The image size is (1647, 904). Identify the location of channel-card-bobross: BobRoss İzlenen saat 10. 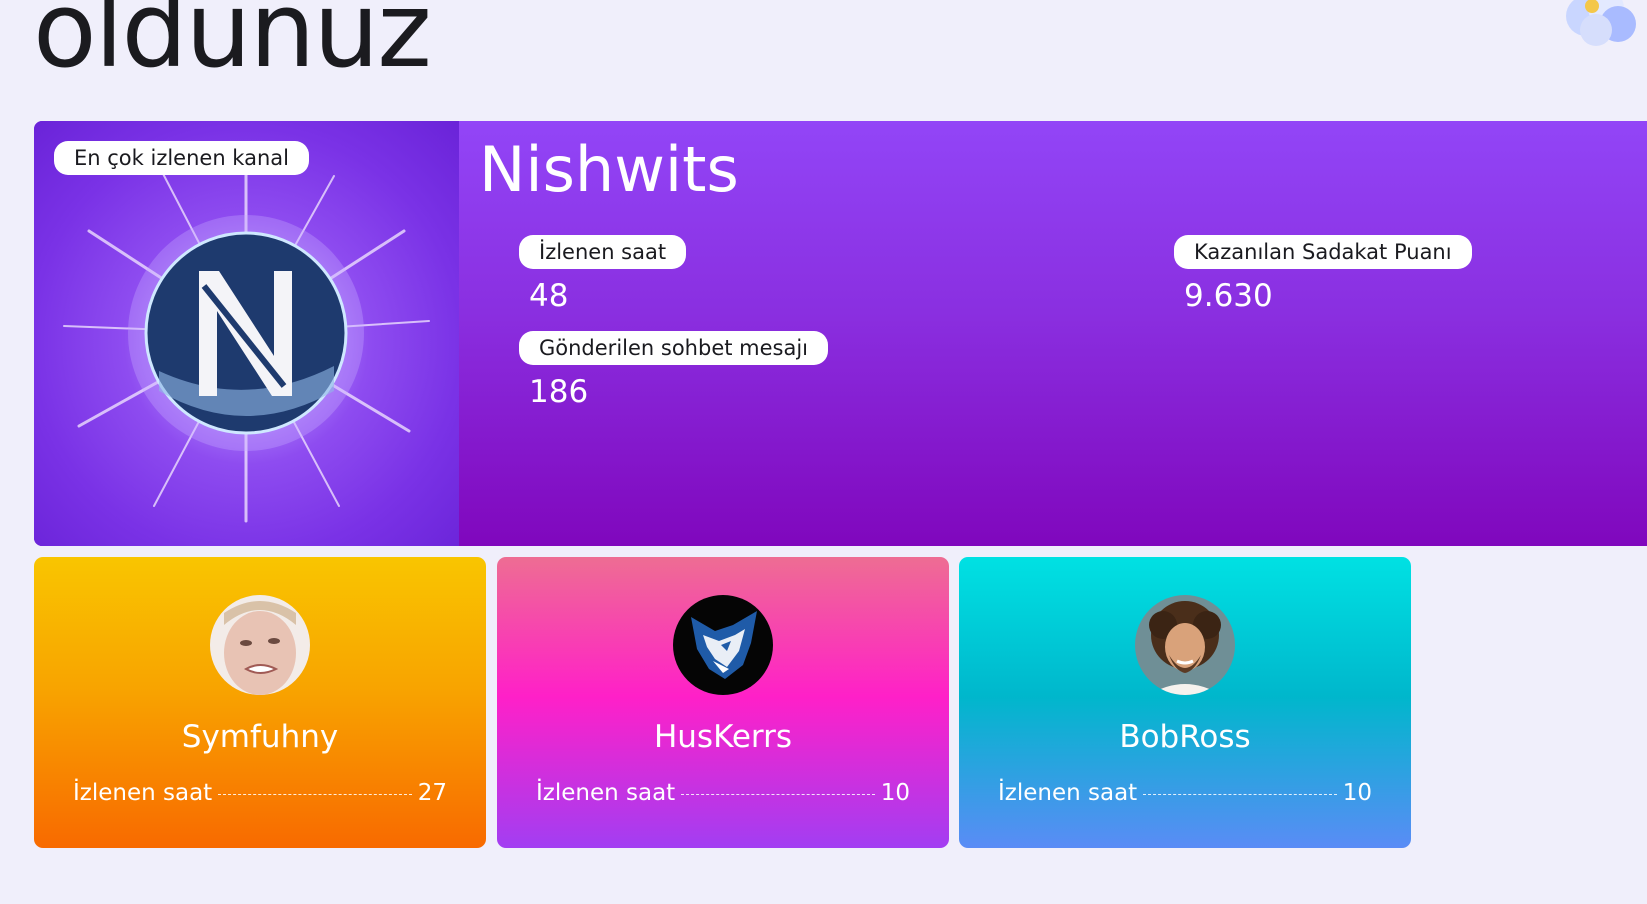
(1185, 702).